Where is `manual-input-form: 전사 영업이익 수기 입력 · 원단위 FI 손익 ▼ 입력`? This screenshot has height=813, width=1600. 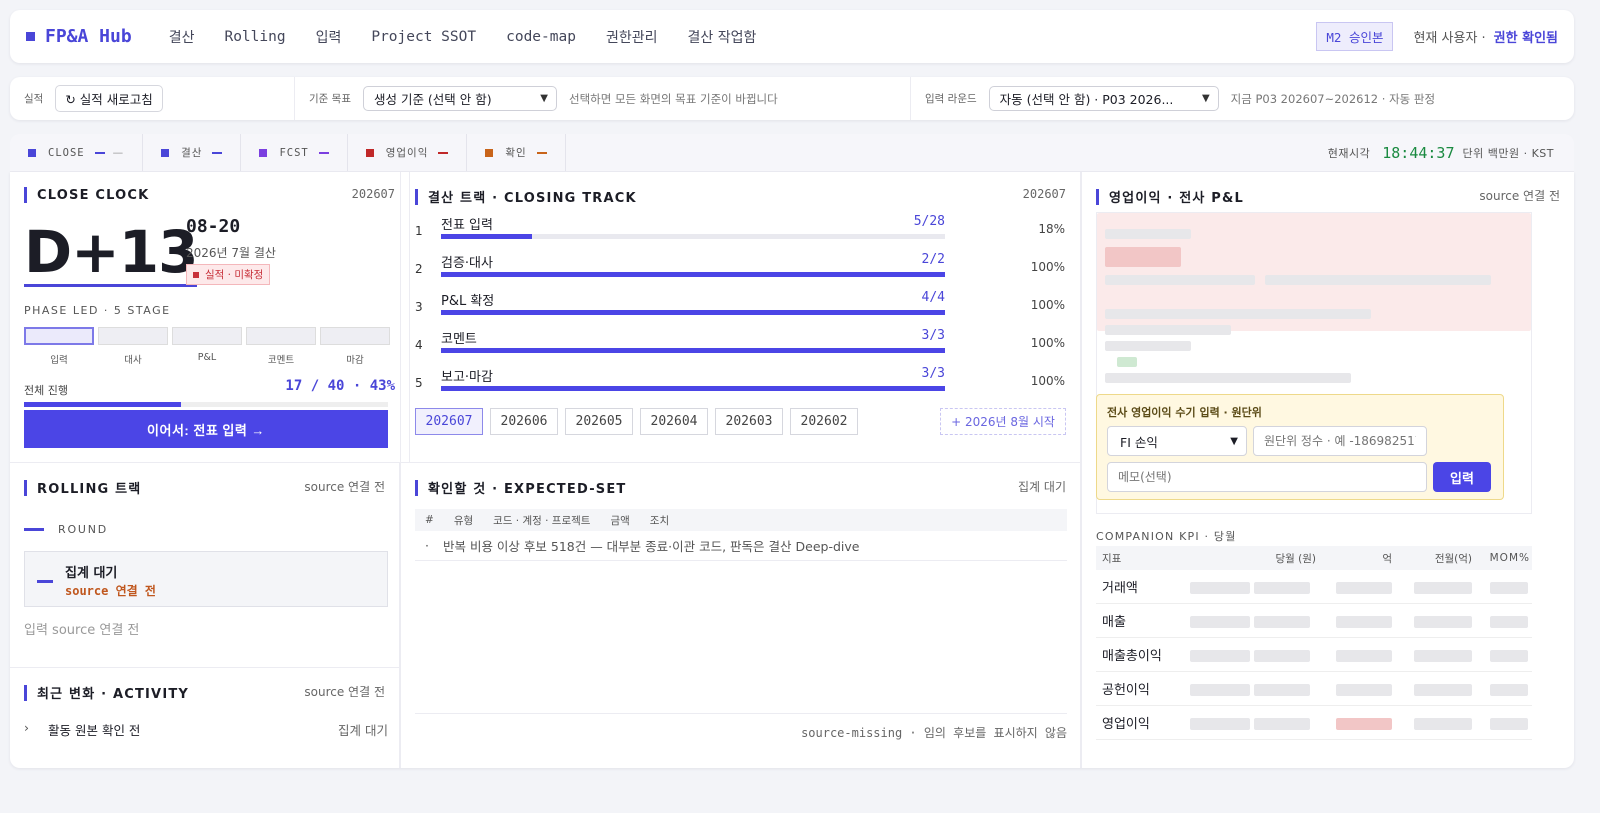
manual-input-form: 전사 영업이익 수기 입력 · 원단위 FI 손익 ▼ 입력 is located at coordinates (1300, 447).